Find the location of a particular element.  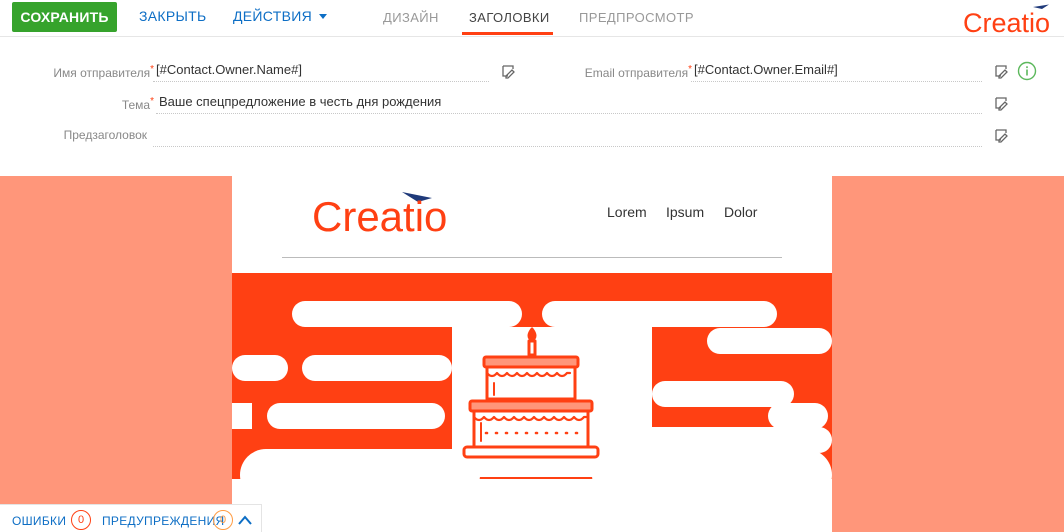

subject-label: Тема* is located at coordinates (138, 104).